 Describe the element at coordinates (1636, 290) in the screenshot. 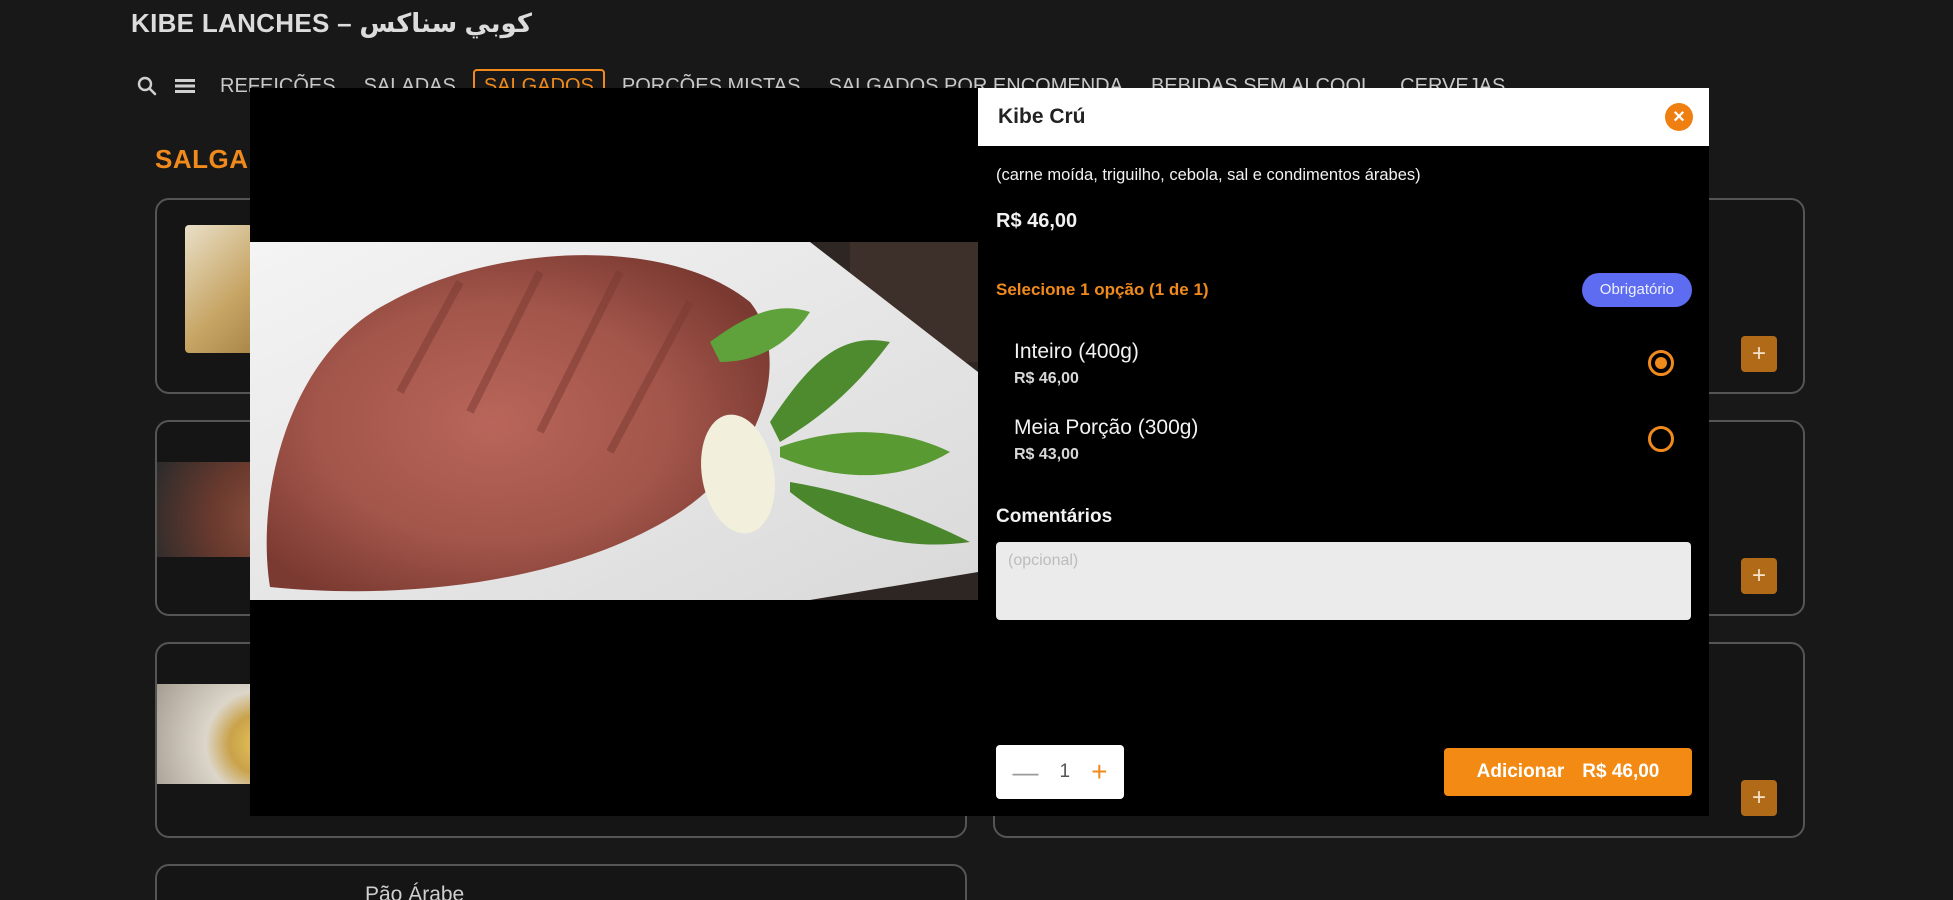

I see `required-badge: Obrigatório` at that location.